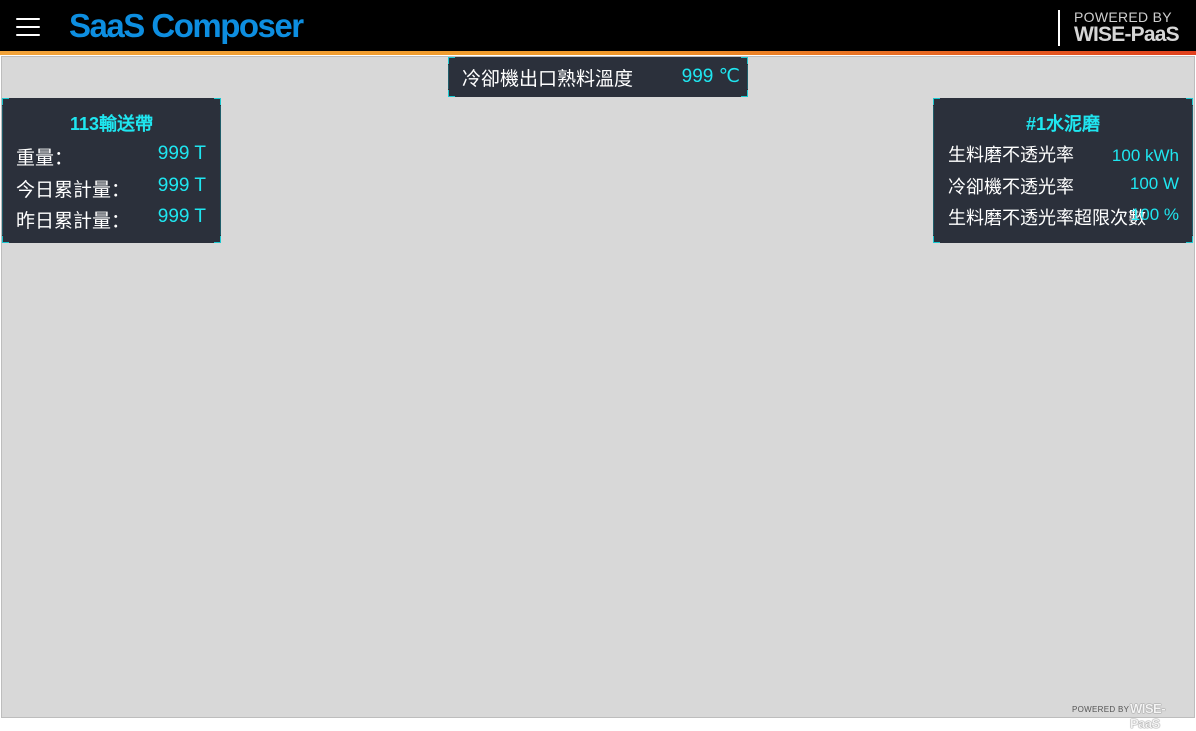  What do you see at coordinates (28, 26) in the screenshot?
I see `hamburger-menu-icon` at bounding box center [28, 26].